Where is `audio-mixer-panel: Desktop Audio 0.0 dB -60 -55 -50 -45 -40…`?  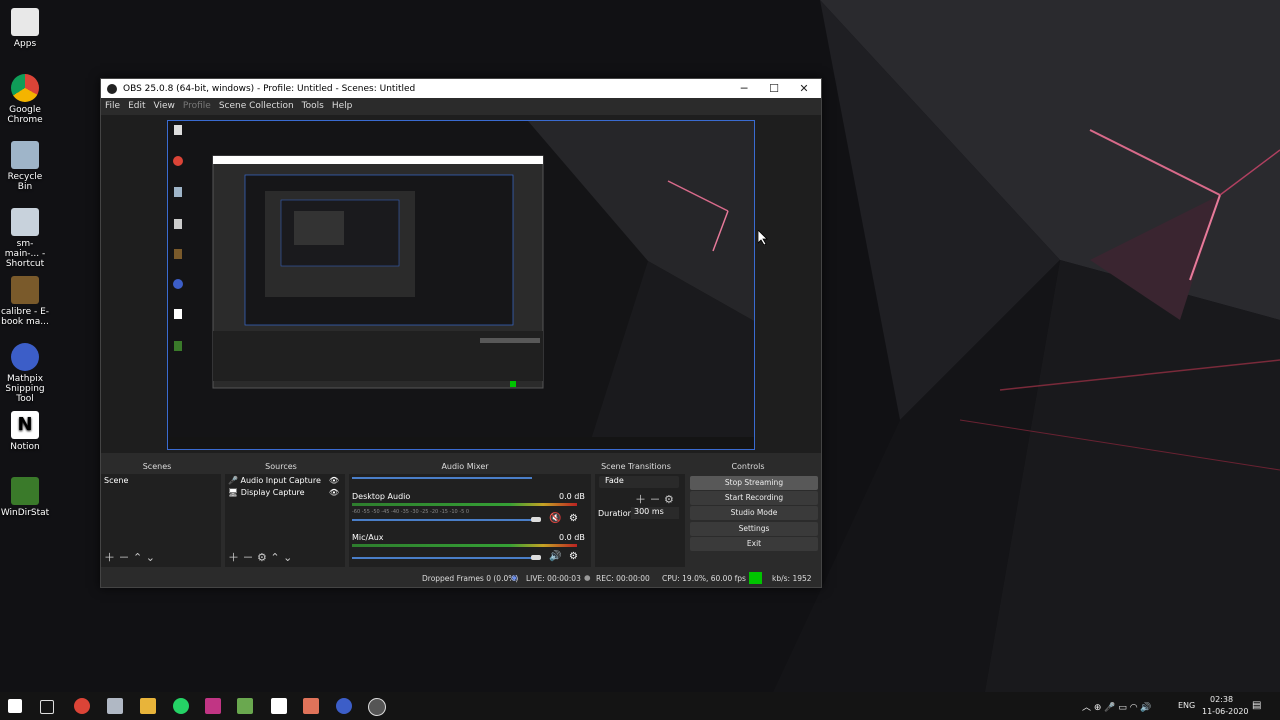
audio-mixer-panel: Desktop Audio 0.0 dB -60 -55 -50 -45 -40… is located at coordinates (470, 520).